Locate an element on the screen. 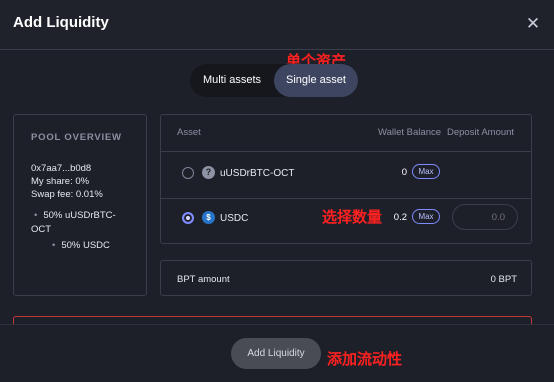  deposit-amount-input is located at coordinates (485, 217).